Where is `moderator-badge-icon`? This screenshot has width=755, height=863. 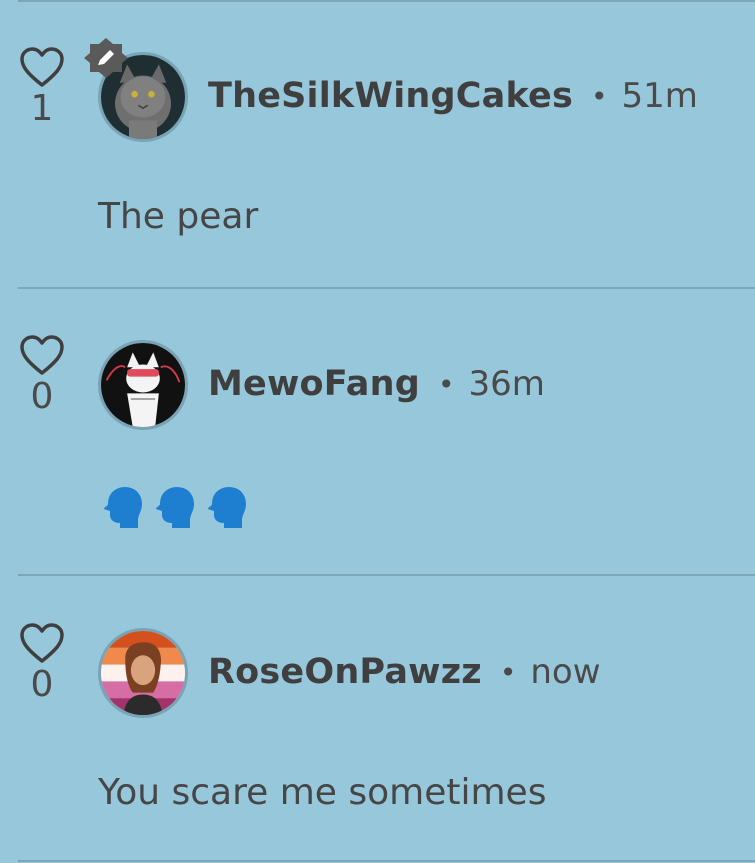
moderator-badge-icon is located at coordinates (106, 58).